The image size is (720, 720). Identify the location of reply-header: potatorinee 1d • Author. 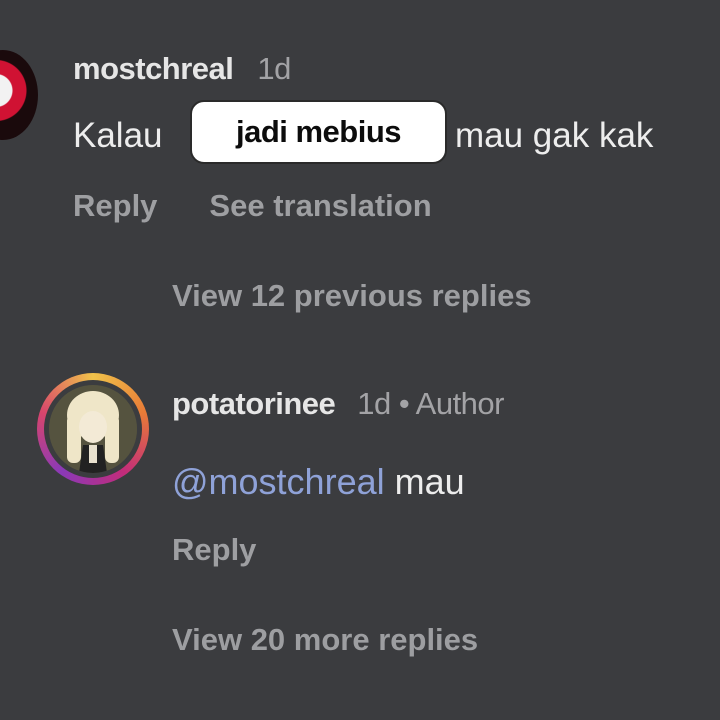
(338, 404).